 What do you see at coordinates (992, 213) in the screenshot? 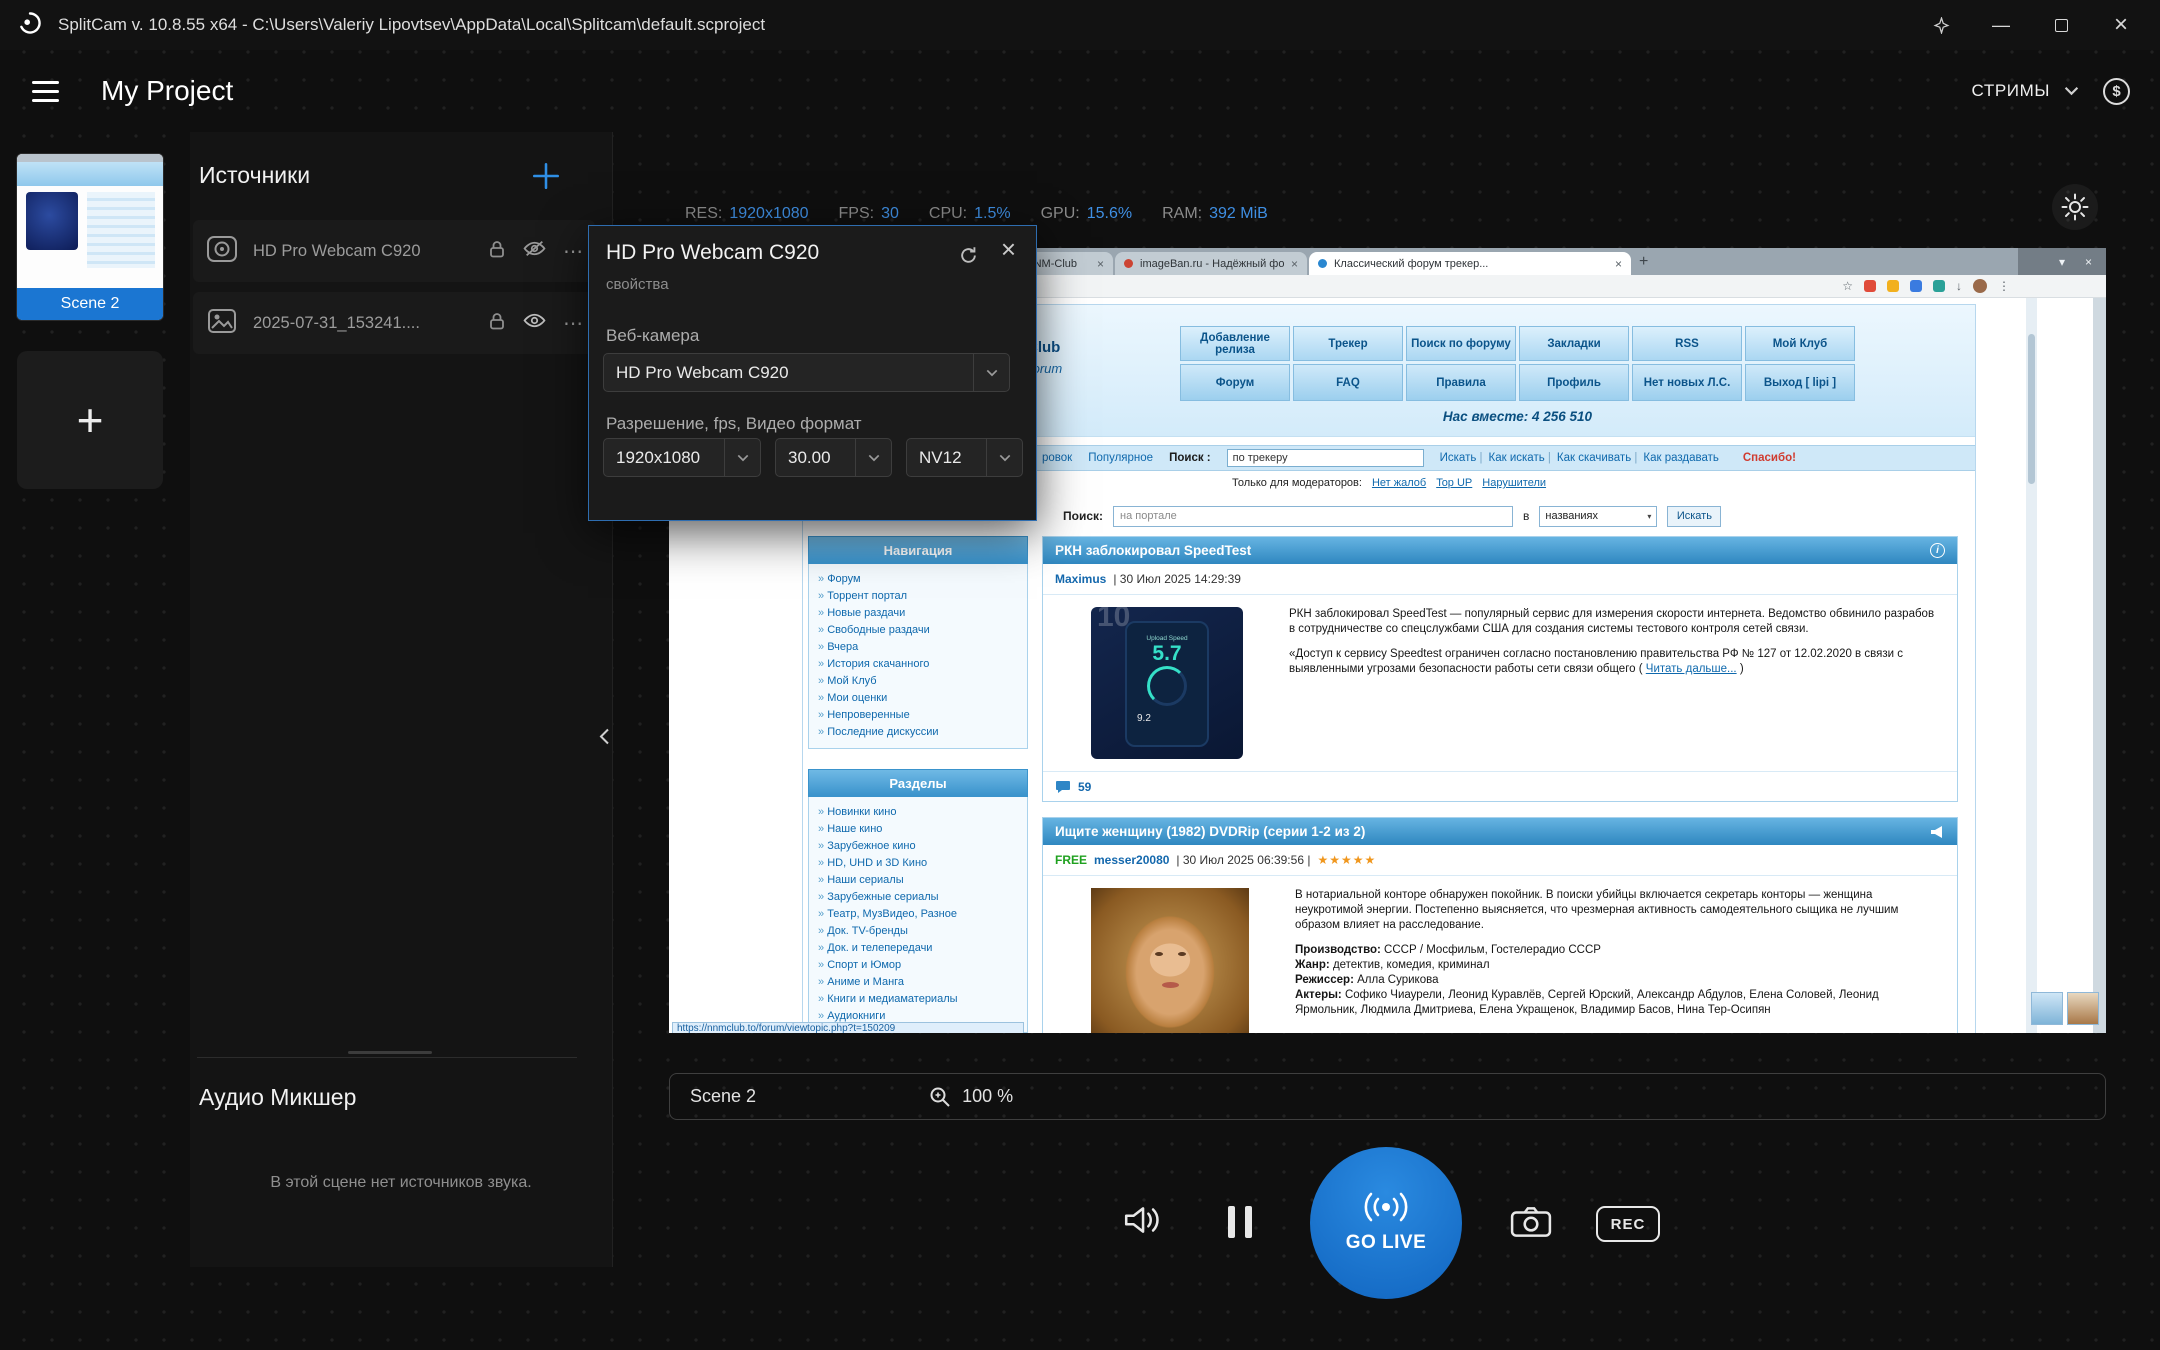
I see `stat-value: 1.5%` at bounding box center [992, 213].